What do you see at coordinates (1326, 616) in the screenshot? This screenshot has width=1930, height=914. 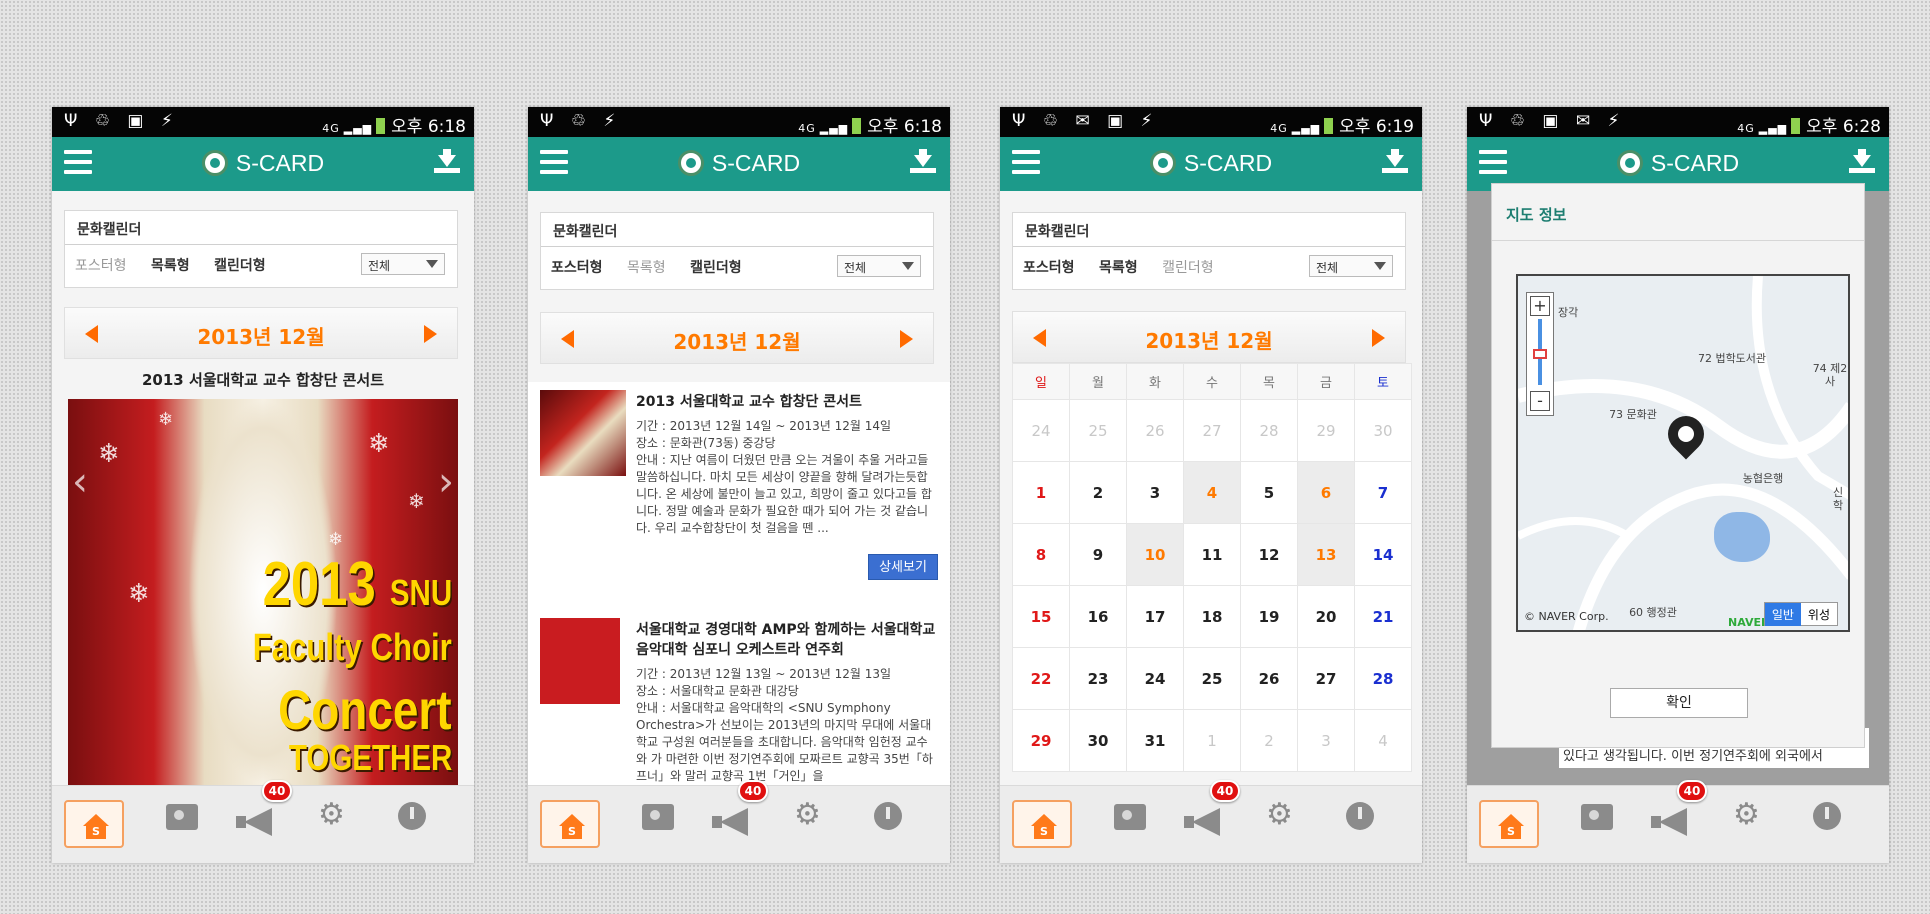 I see `calendar-day: 20` at bounding box center [1326, 616].